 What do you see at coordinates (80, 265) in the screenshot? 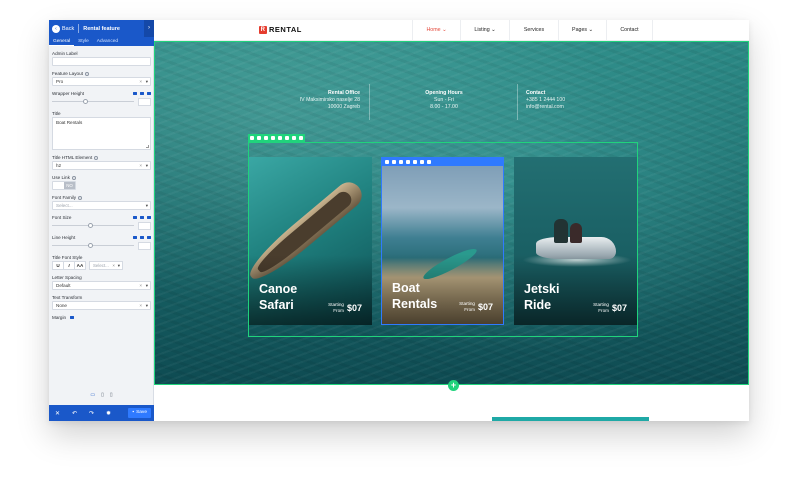
I see `uppercase-button: AA` at bounding box center [80, 265].